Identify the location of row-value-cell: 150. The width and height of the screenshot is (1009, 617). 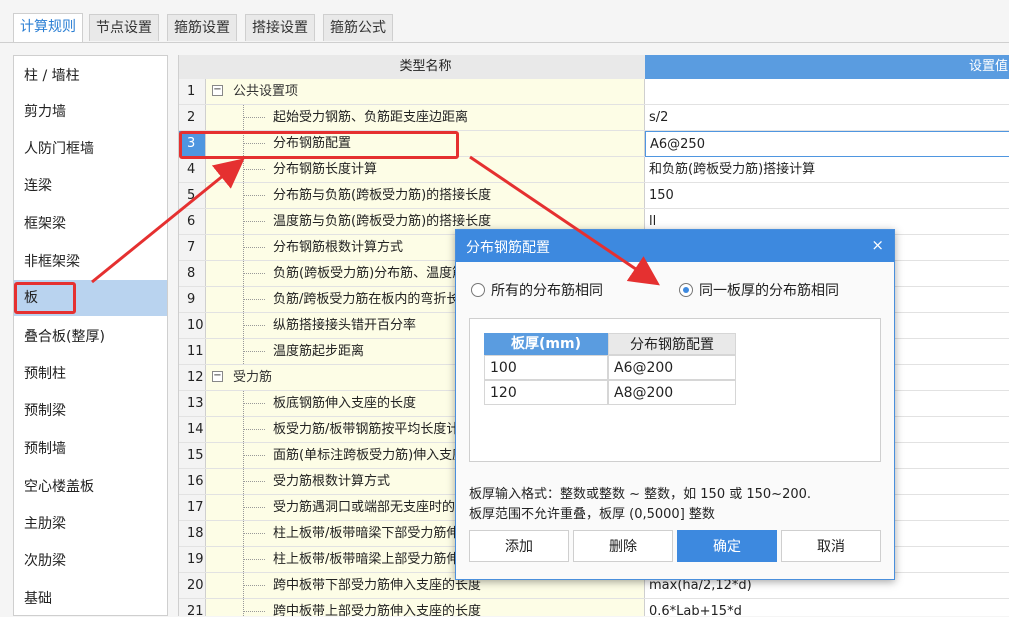
(827, 195).